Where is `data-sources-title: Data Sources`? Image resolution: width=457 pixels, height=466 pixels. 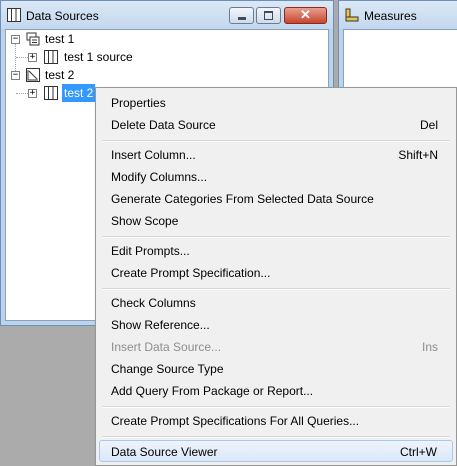 data-sources-title: Data Sources is located at coordinates (62, 16).